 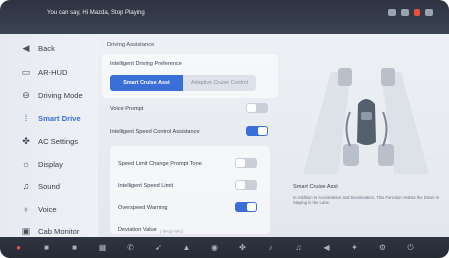 I want to click on car-illustration, so click(x=366, y=121).